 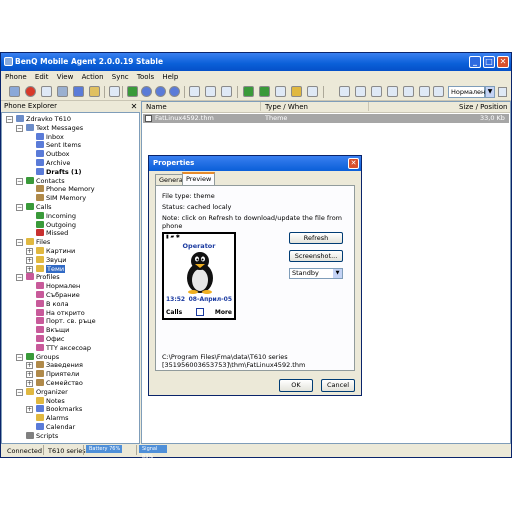 I want to click on column-size: Size / Position, so click(x=483, y=107).